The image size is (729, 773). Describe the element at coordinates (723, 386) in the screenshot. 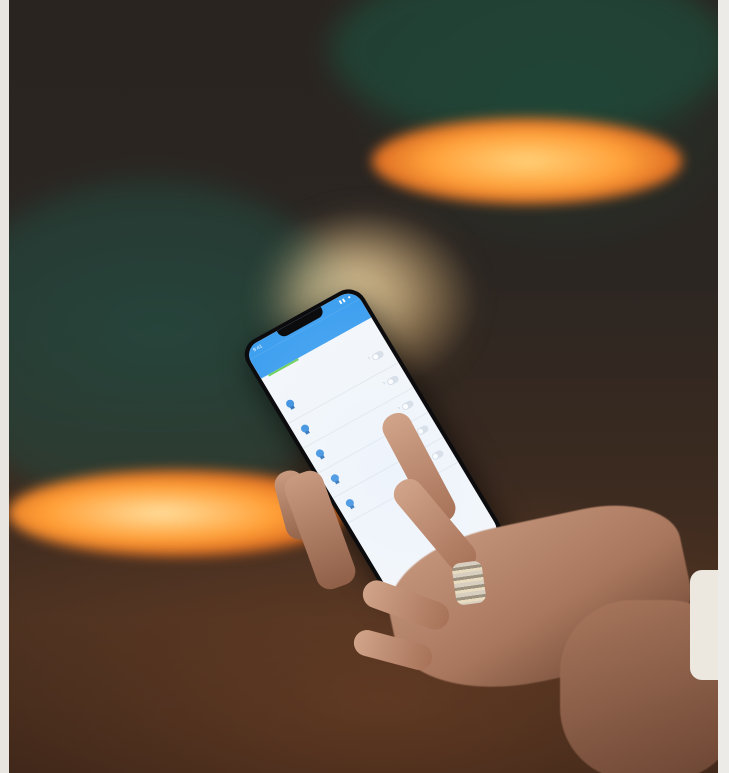

I see `right-border` at that location.